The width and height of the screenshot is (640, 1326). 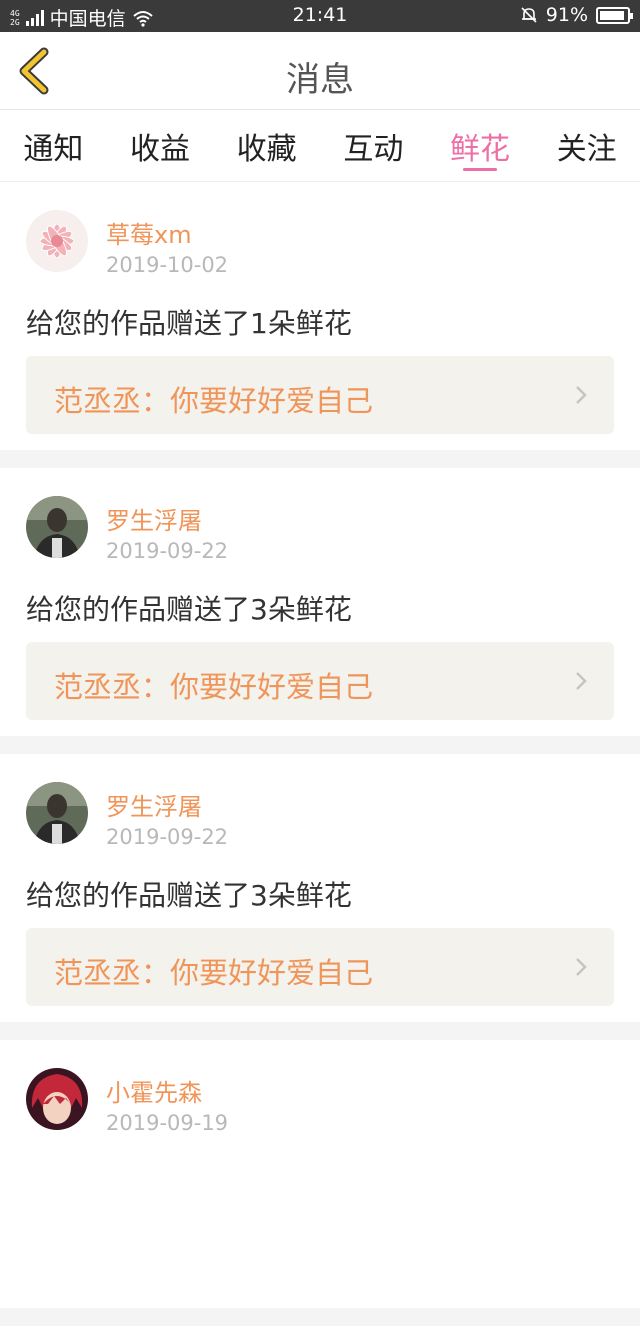 What do you see at coordinates (189, 323) in the screenshot?
I see `message-text: 给您的作品赠送了1朵鲜花` at bounding box center [189, 323].